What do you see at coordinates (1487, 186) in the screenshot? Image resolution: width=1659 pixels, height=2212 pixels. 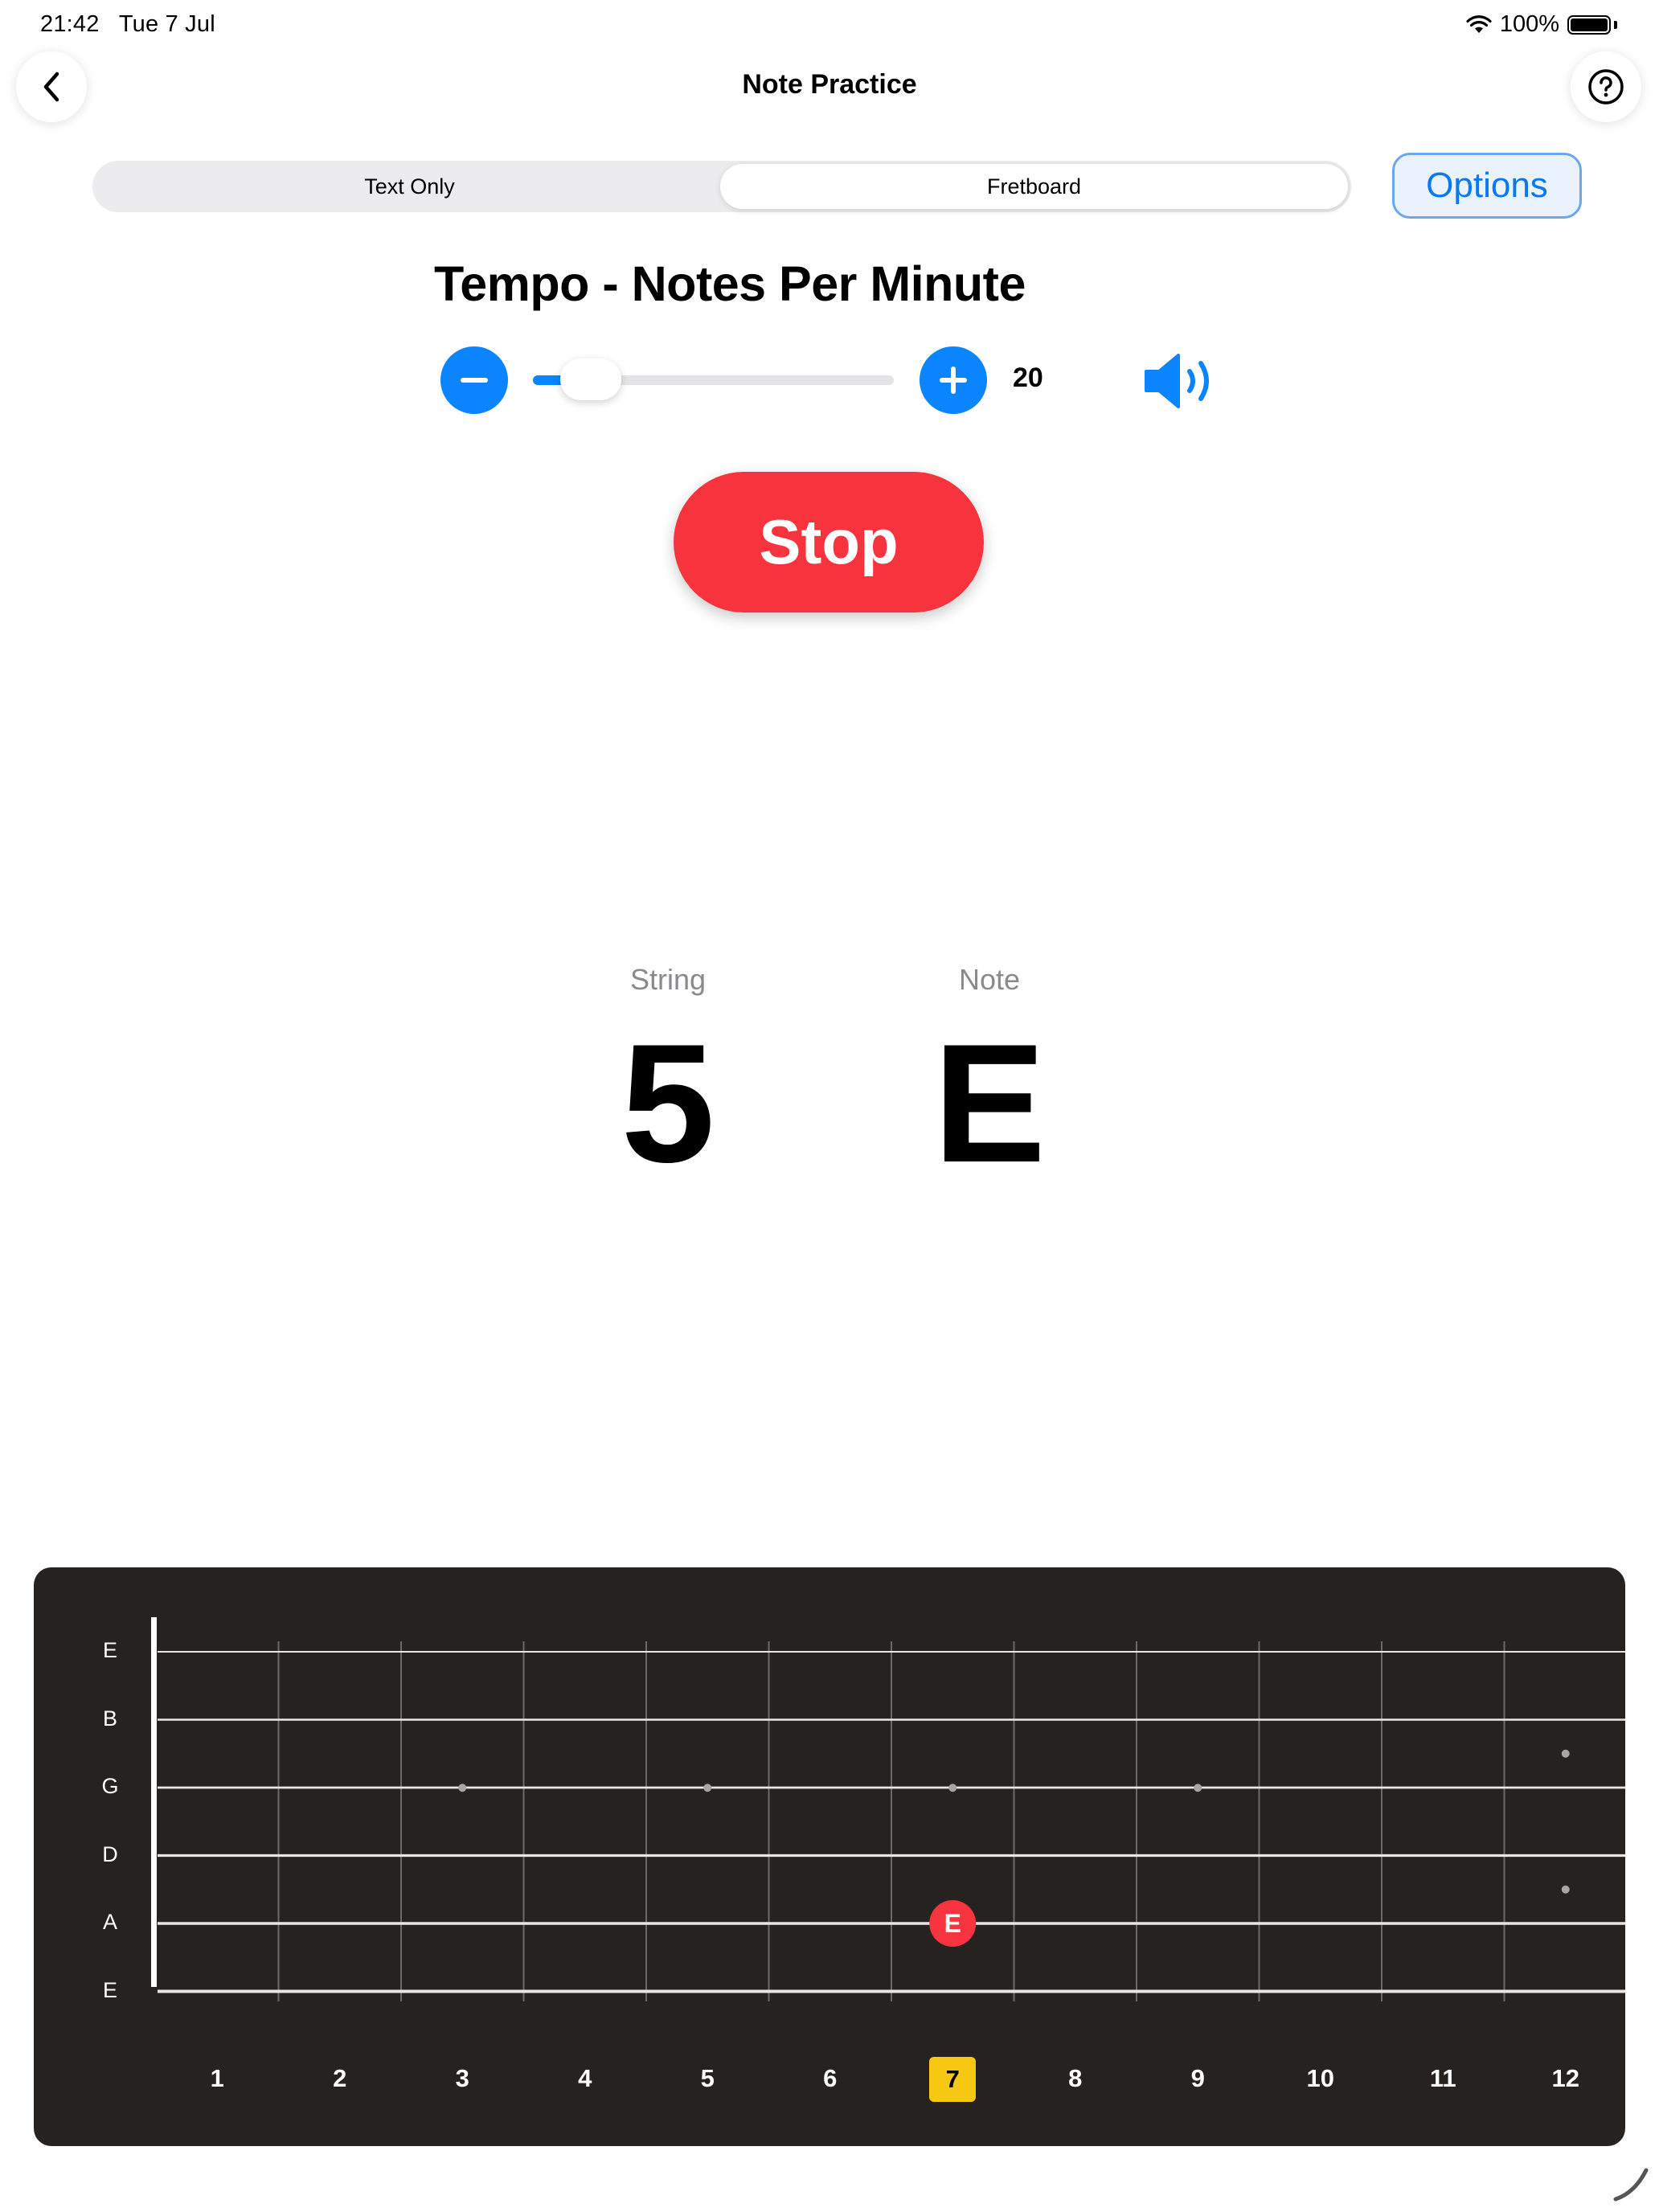 I see `options-button: Options` at bounding box center [1487, 186].